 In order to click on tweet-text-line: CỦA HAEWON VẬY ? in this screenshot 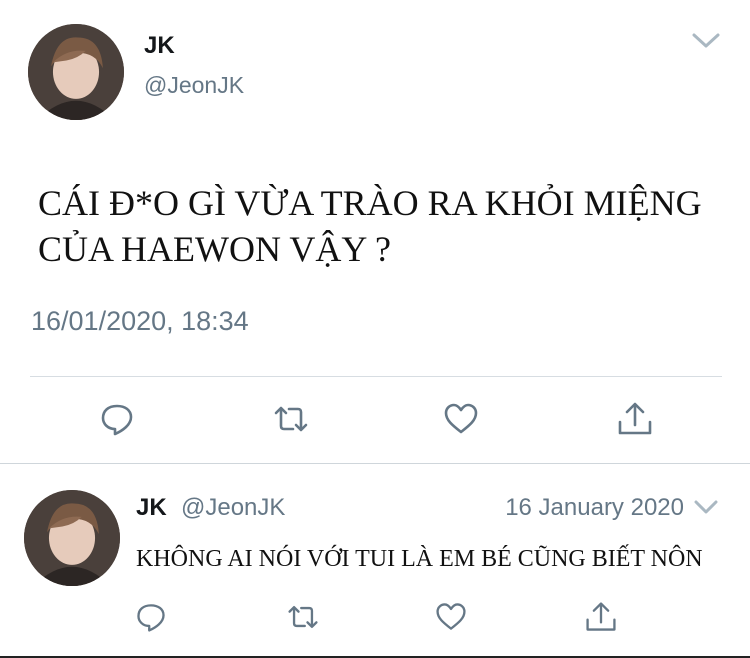, I will do `click(214, 249)`.